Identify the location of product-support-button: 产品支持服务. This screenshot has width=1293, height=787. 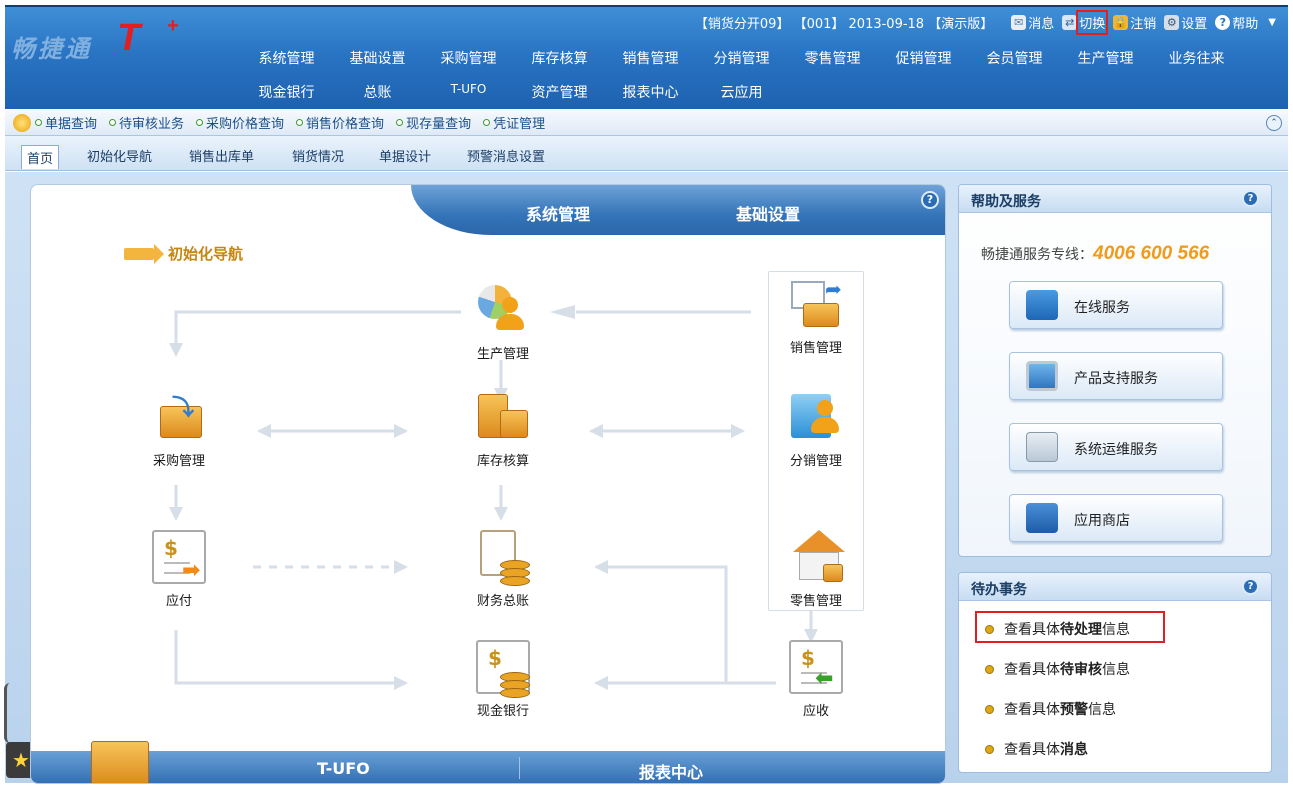
(1116, 376).